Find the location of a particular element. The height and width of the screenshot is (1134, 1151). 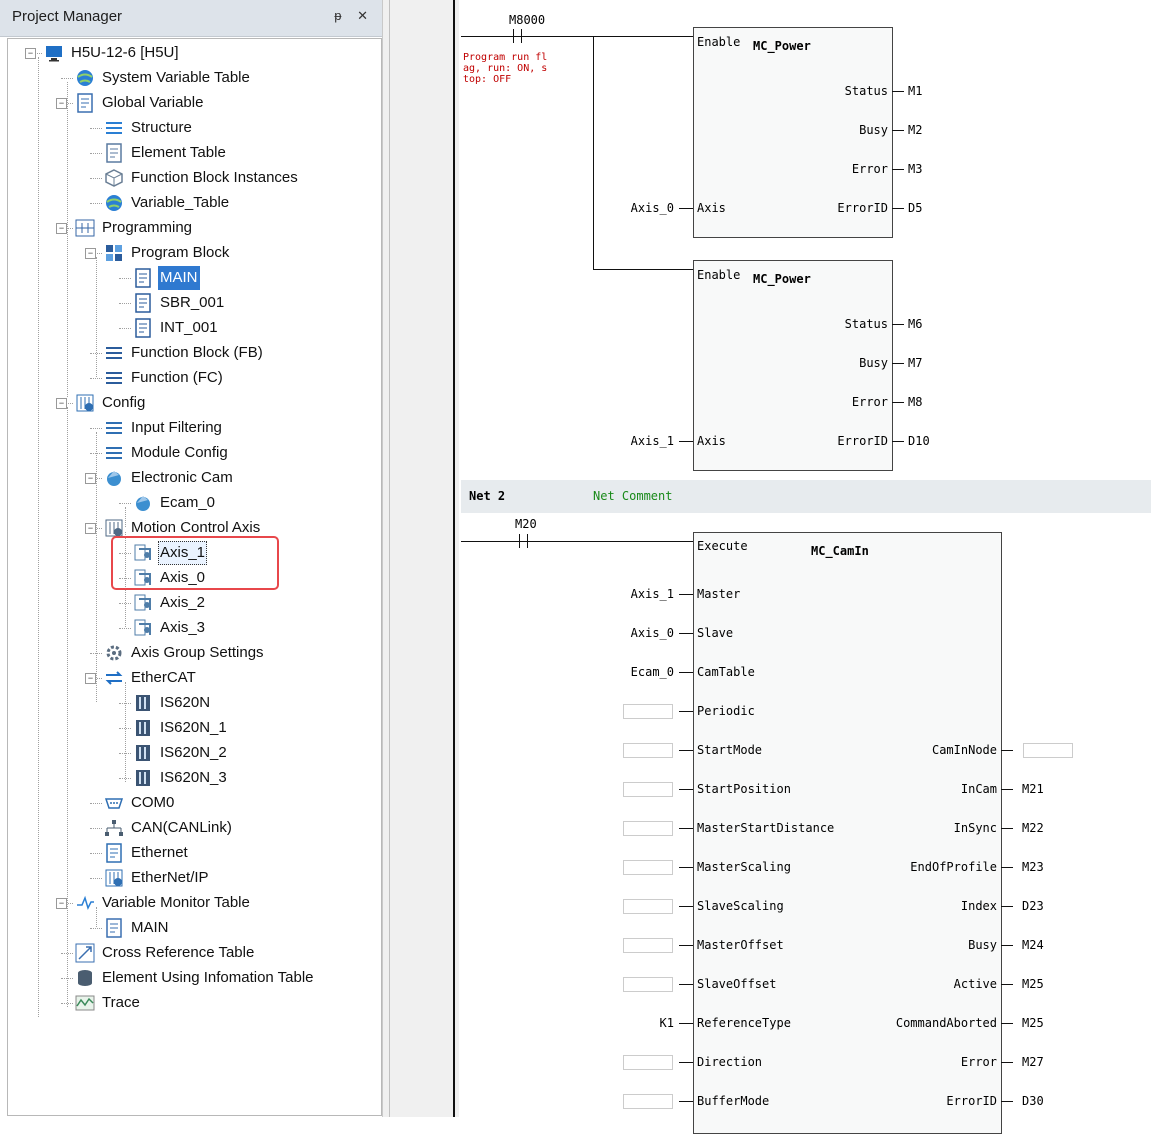

tree-item-label: Element Using Infomation Table is located at coordinates (208, 977).